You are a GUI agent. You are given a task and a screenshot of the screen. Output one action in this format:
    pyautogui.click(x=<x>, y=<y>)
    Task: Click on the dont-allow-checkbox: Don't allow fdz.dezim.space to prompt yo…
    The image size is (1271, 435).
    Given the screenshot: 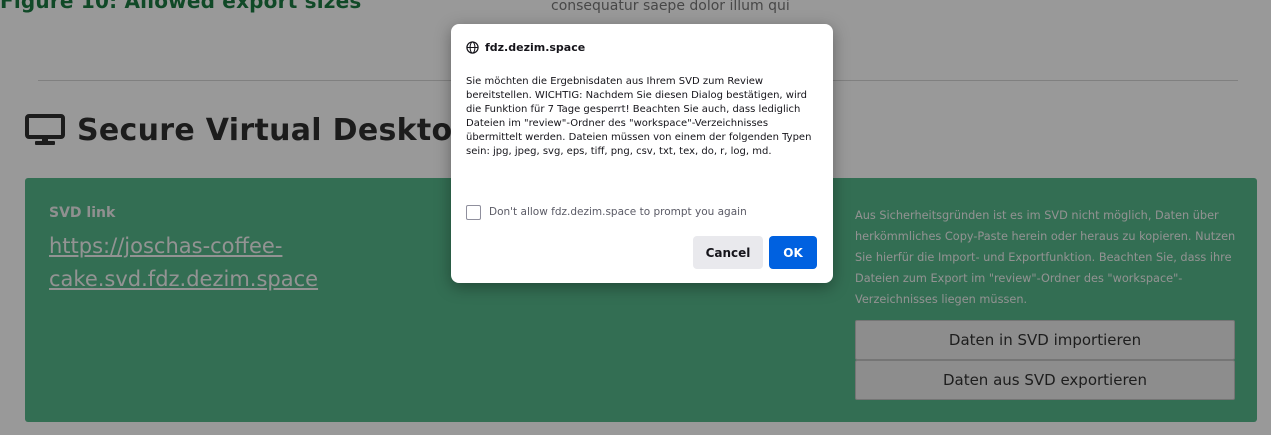 What is the action you would take?
    pyautogui.click(x=606, y=212)
    